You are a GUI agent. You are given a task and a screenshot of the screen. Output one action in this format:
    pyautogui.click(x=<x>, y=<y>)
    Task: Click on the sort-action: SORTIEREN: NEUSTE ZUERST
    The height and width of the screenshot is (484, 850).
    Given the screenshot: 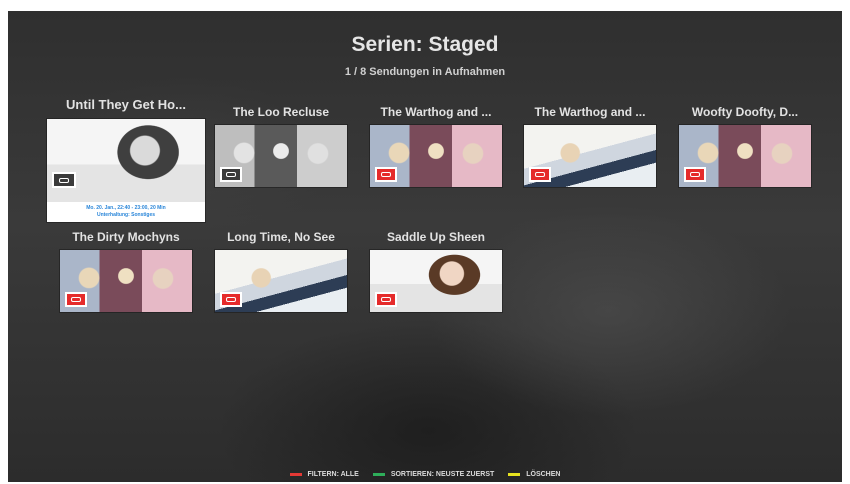 What is the action you would take?
    pyautogui.click(x=433, y=474)
    